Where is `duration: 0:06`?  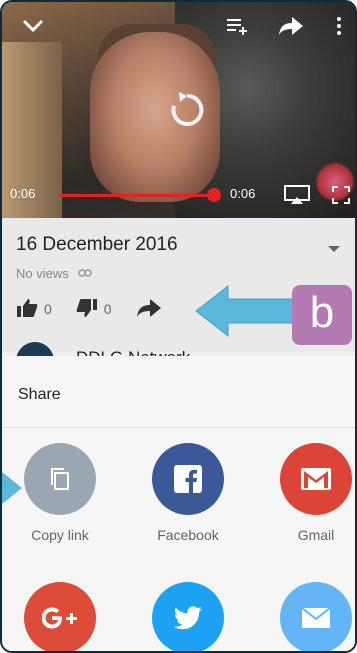 duration: 0:06 is located at coordinates (243, 193).